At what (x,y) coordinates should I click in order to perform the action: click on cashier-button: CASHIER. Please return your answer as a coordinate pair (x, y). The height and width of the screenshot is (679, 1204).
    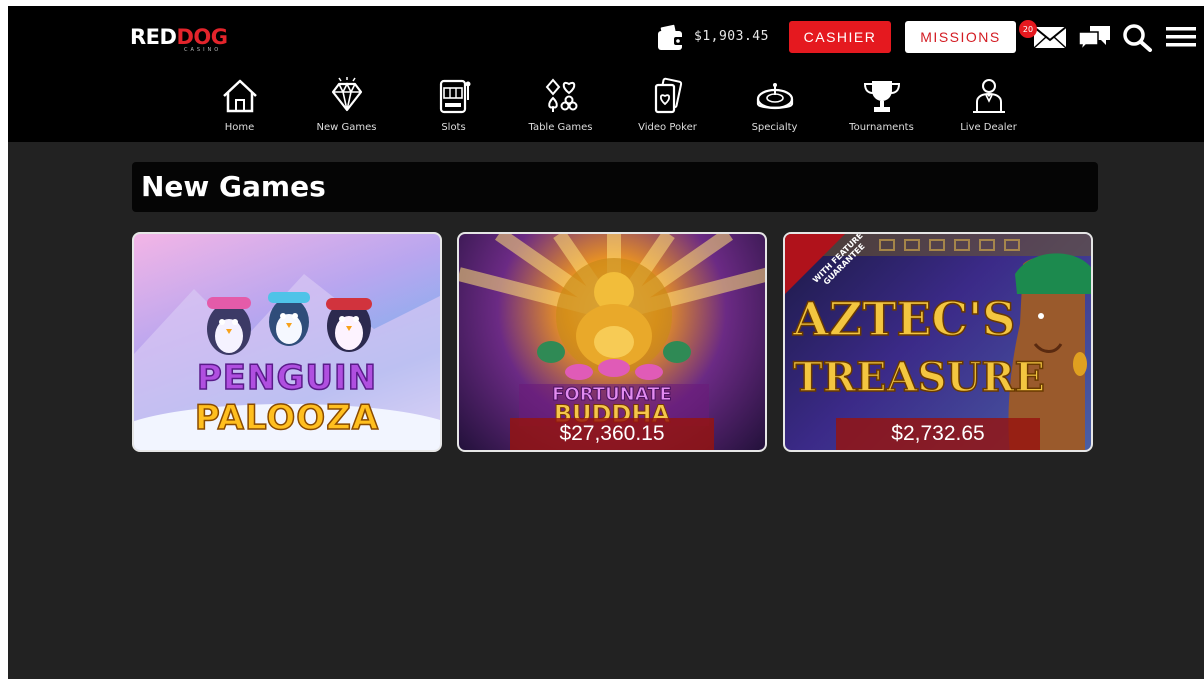
    Looking at the image, I should click on (840, 37).